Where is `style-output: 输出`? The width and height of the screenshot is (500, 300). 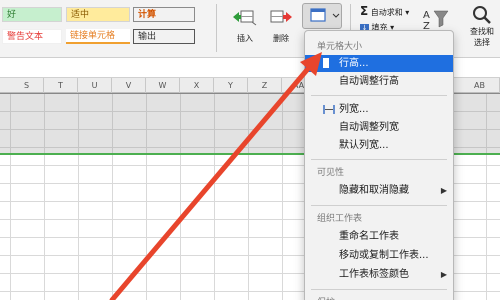
style-output: 输出 is located at coordinates (164, 36).